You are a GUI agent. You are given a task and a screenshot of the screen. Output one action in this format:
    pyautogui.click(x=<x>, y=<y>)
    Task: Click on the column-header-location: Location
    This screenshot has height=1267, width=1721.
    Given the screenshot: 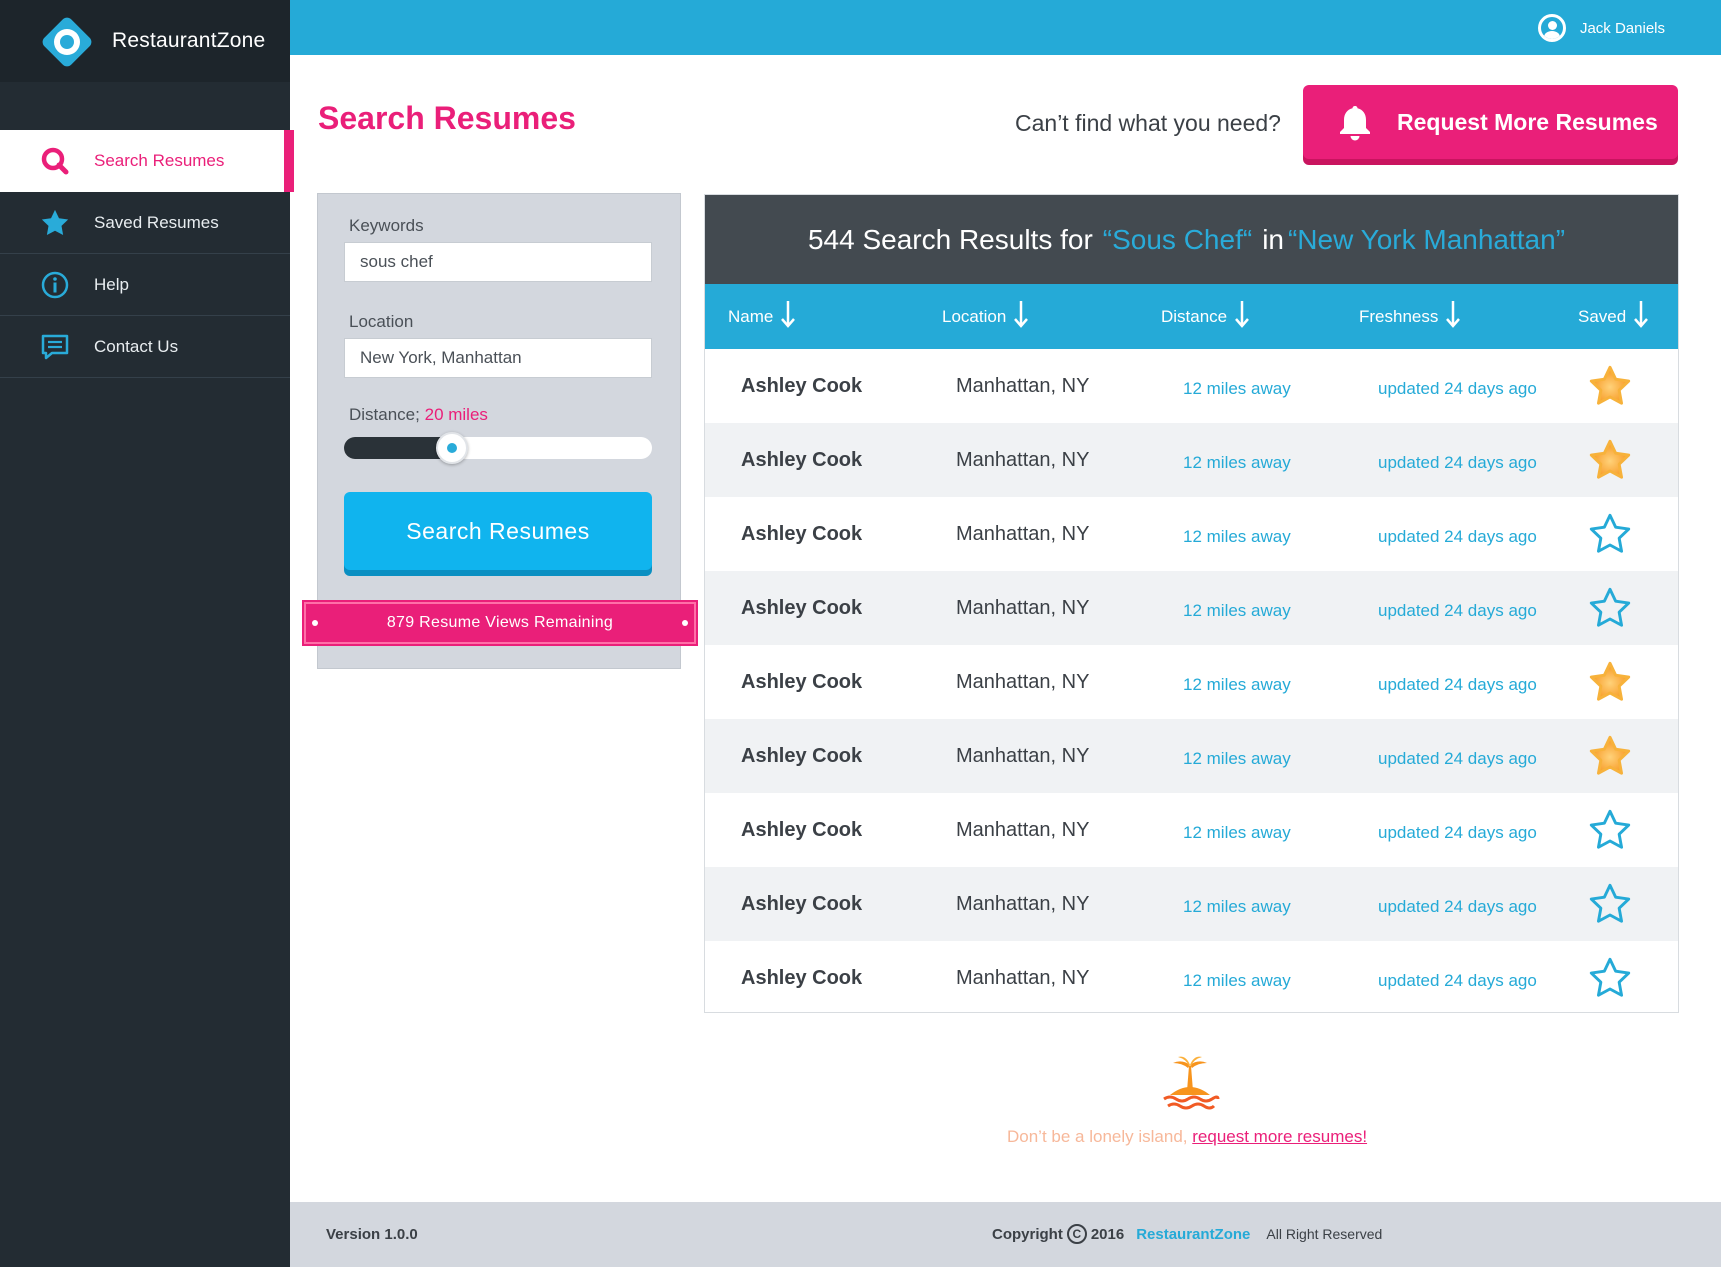 What is the action you would take?
    pyautogui.click(x=985, y=314)
    